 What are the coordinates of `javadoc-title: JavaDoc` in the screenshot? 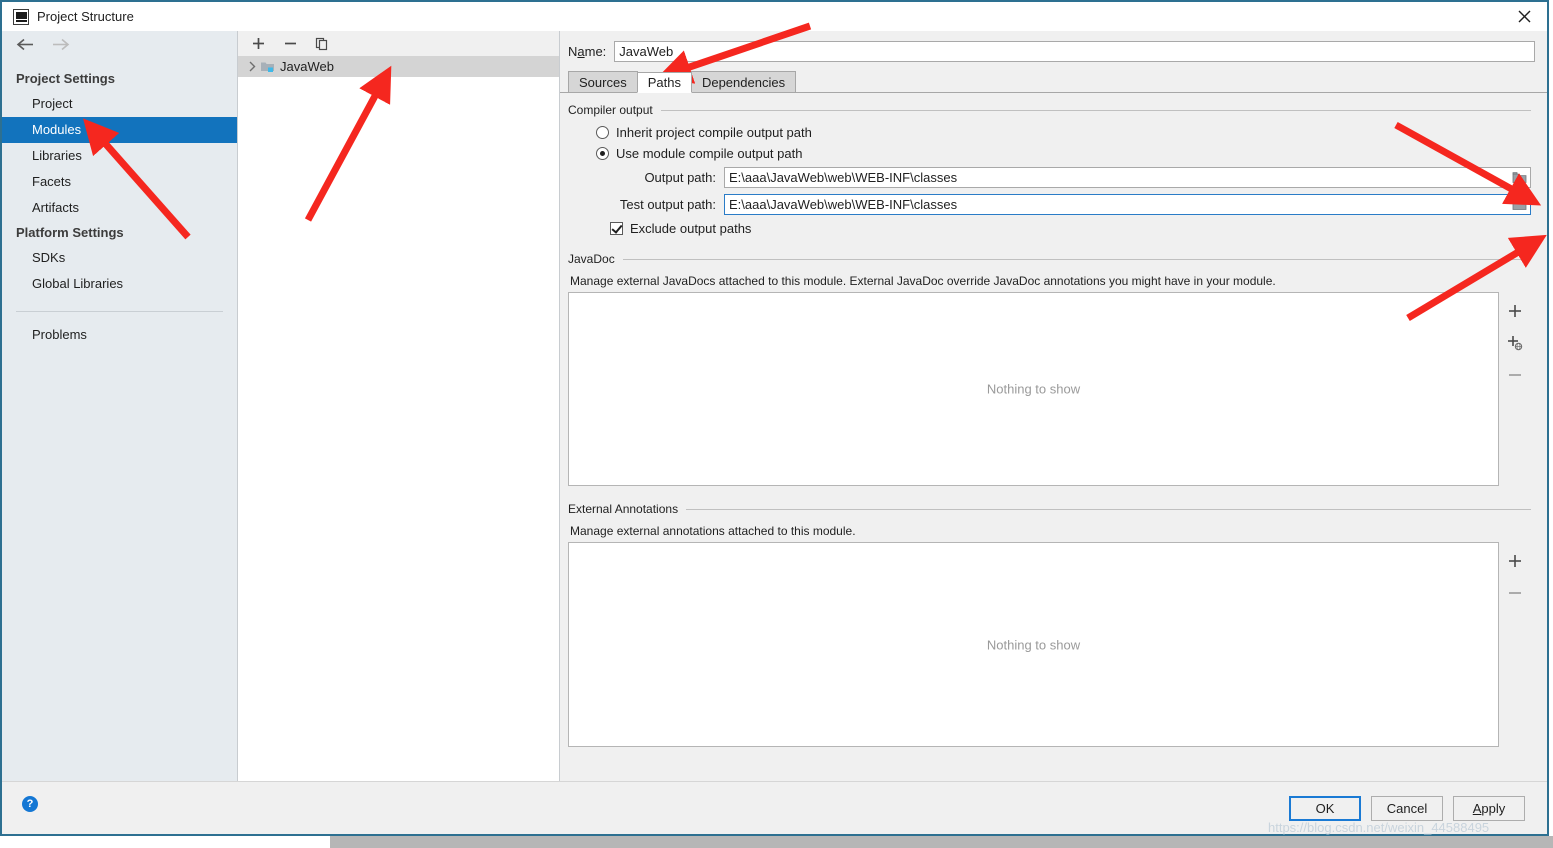 It's located at (591, 259).